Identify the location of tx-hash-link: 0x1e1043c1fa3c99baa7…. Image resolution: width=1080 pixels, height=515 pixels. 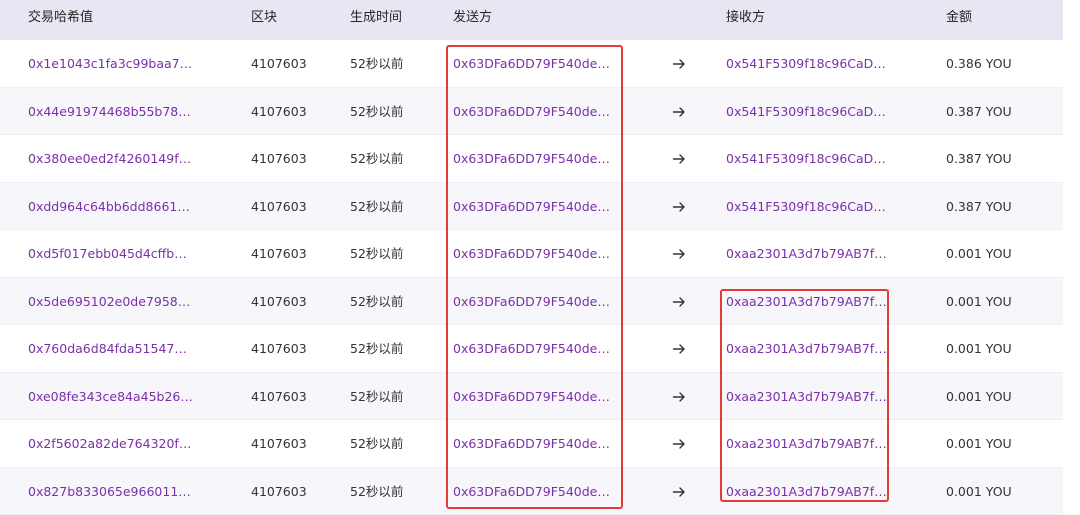
(110, 64).